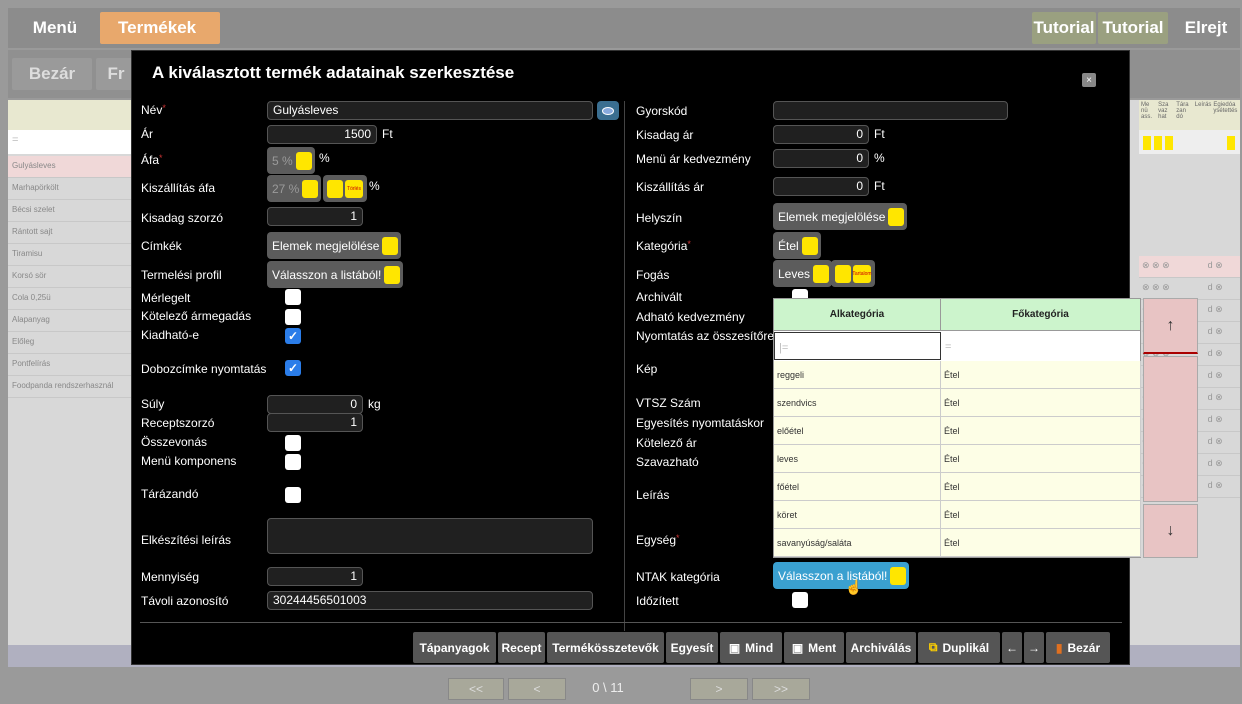  I want to click on course-select: Leves, so click(803, 273).